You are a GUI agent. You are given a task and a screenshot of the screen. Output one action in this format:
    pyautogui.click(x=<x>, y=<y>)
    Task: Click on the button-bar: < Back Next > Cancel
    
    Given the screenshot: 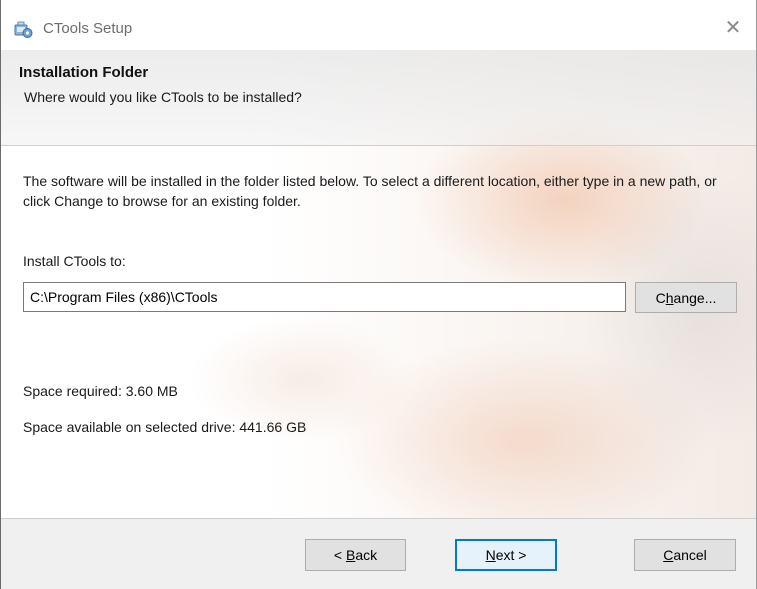 What is the action you would take?
    pyautogui.click(x=378, y=553)
    